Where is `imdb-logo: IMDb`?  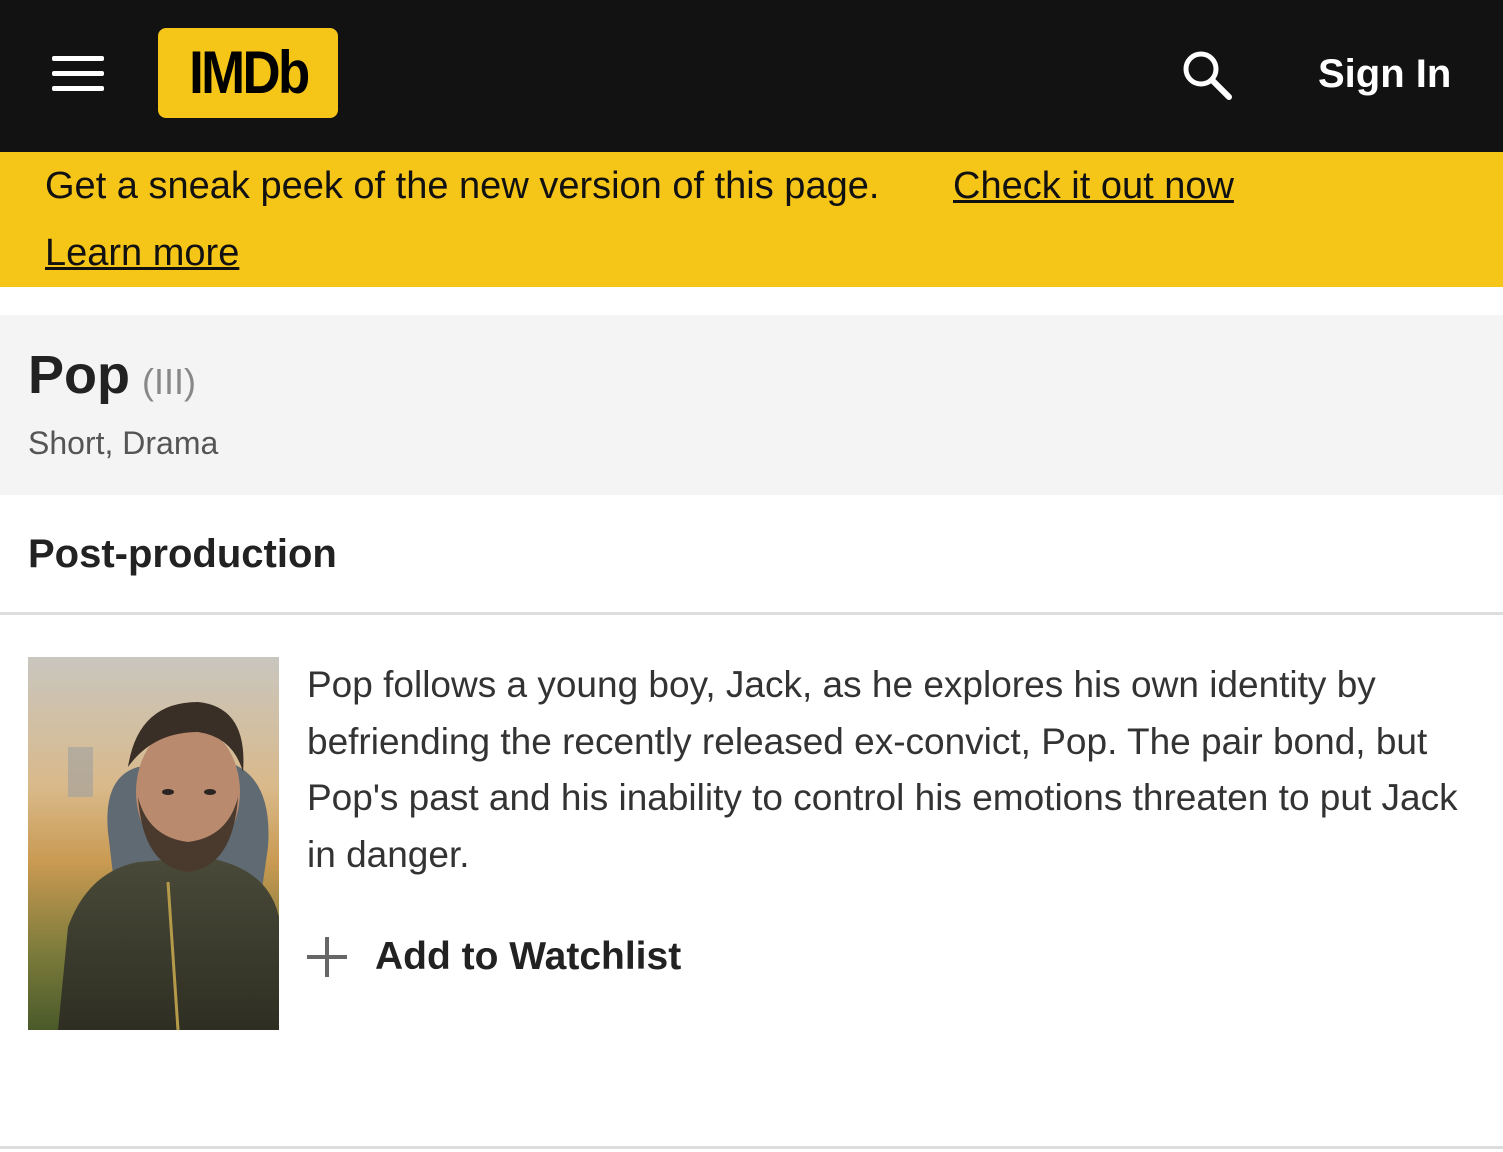
imdb-logo: IMDb is located at coordinates (248, 73).